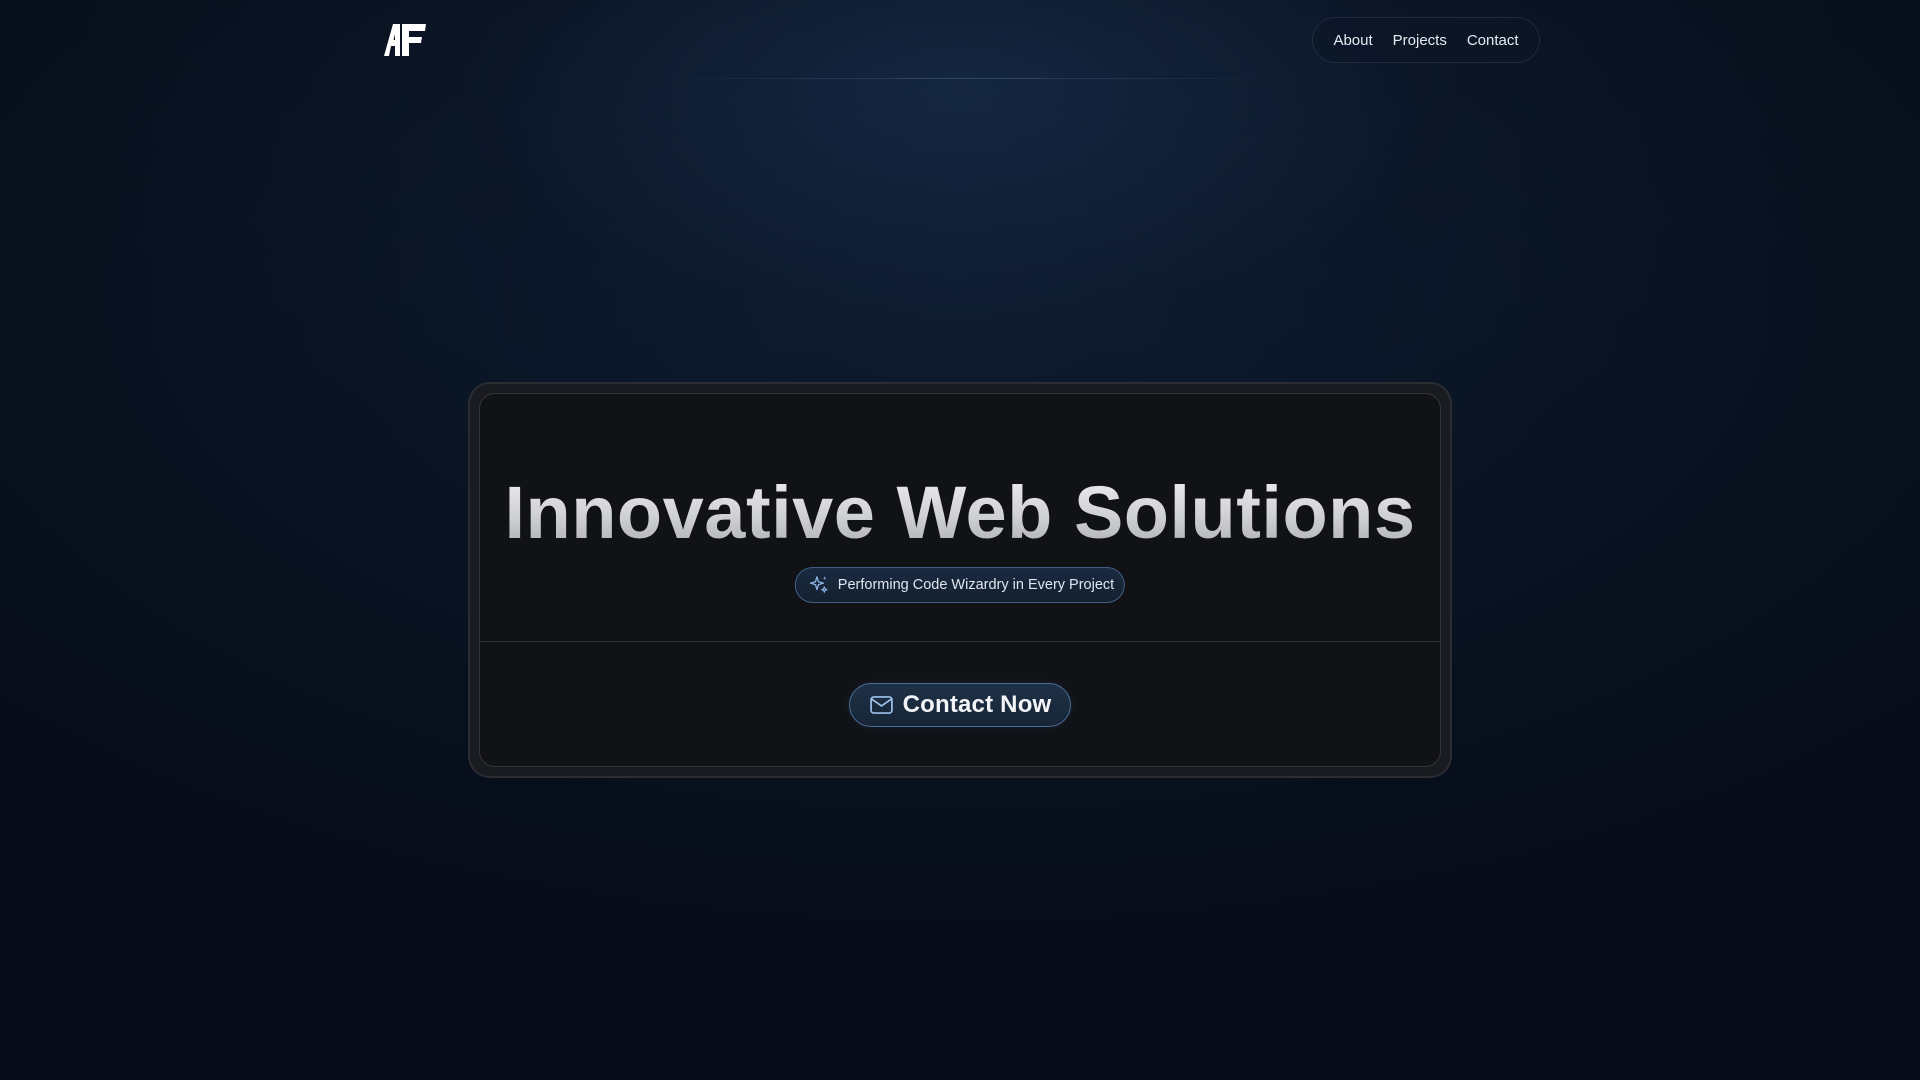 The width and height of the screenshot is (1920, 1080). Describe the element at coordinates (1493, 40) in the screenshot. I see `nav-link-contact: Contact` at that location.